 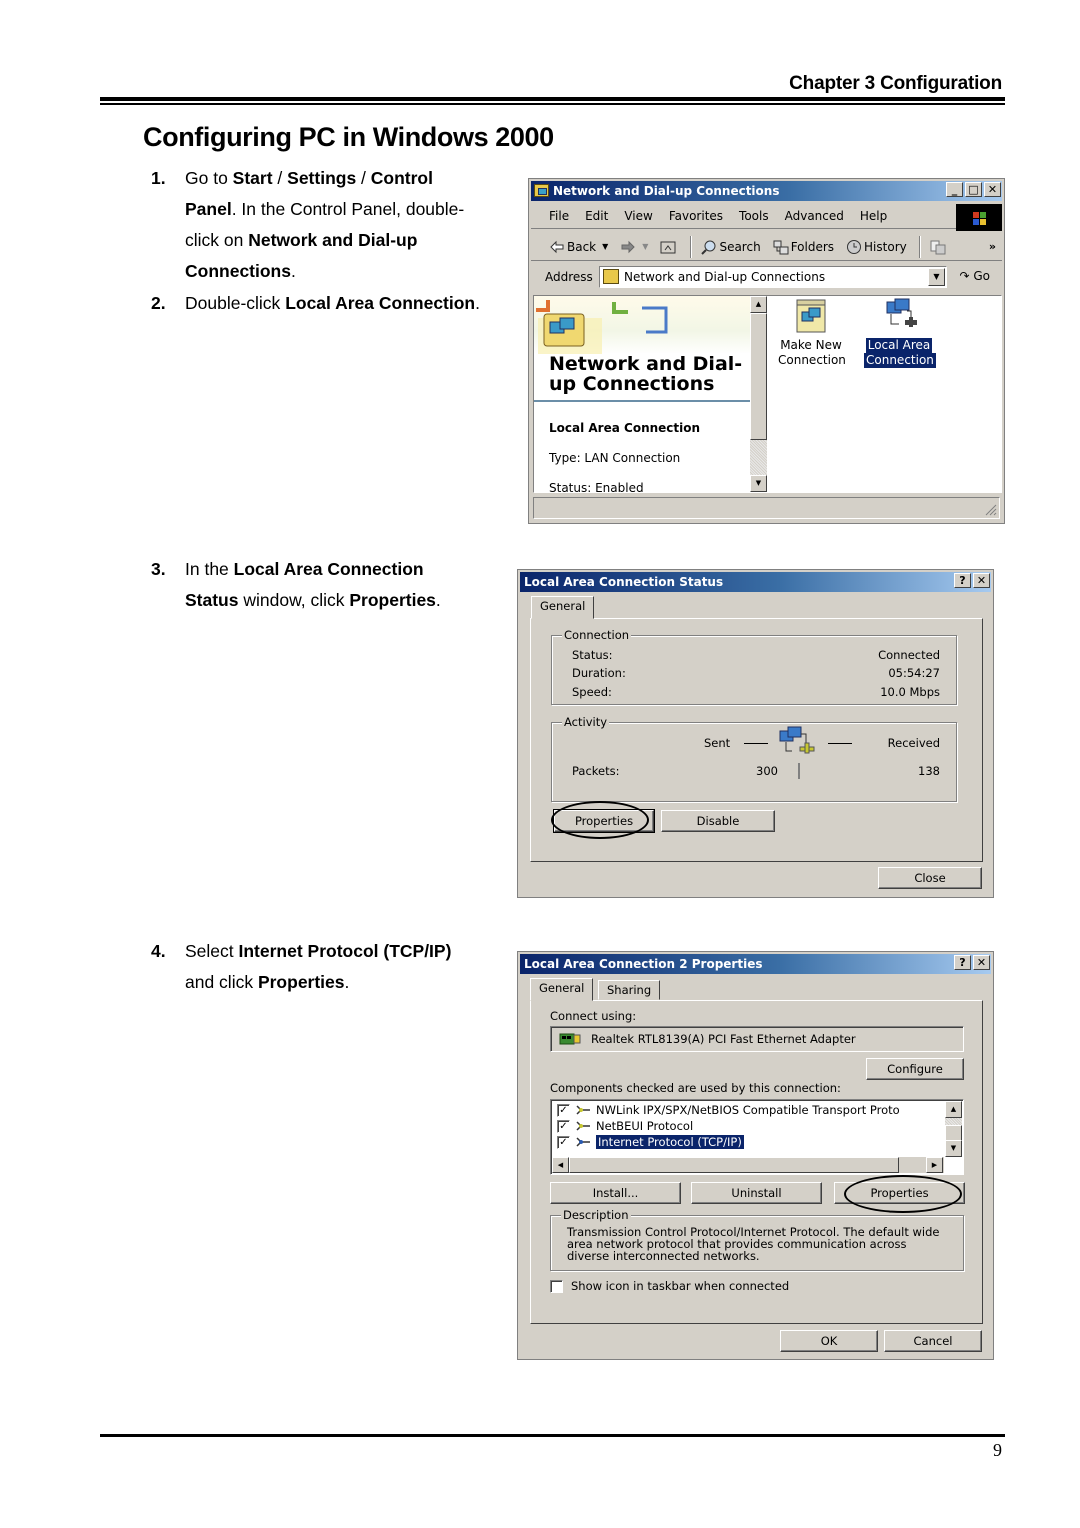 What do you see at coordinates (934, 1165) in the screenshot?
I see `scroll-right-button: ▶` at bounding box center [934, 1165].